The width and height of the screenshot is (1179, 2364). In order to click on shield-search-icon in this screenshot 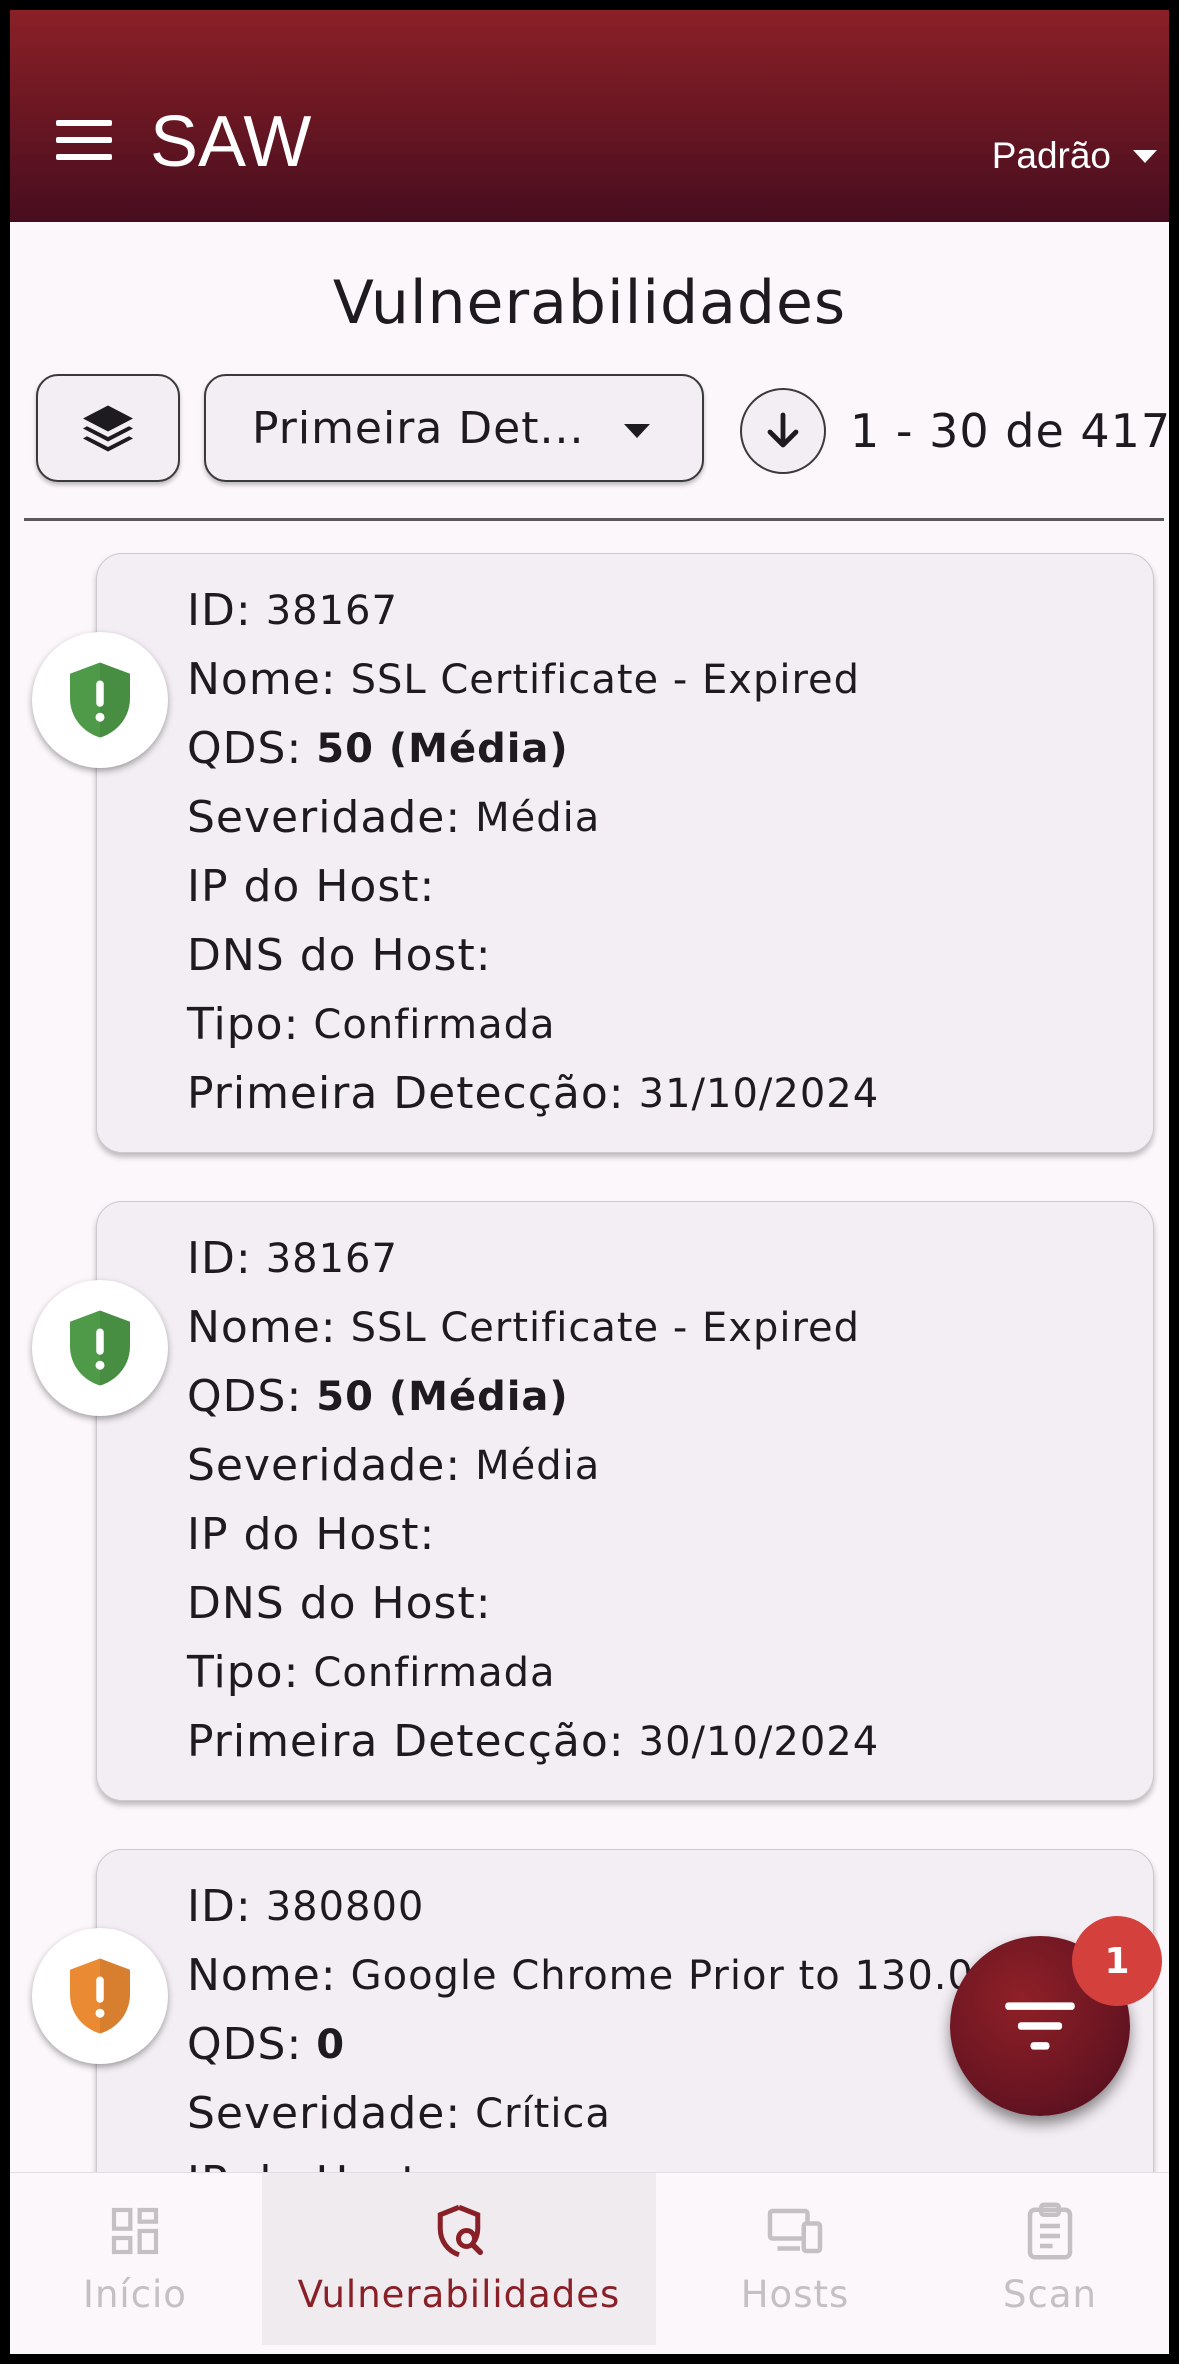, I will do `click(460, 2231)`.